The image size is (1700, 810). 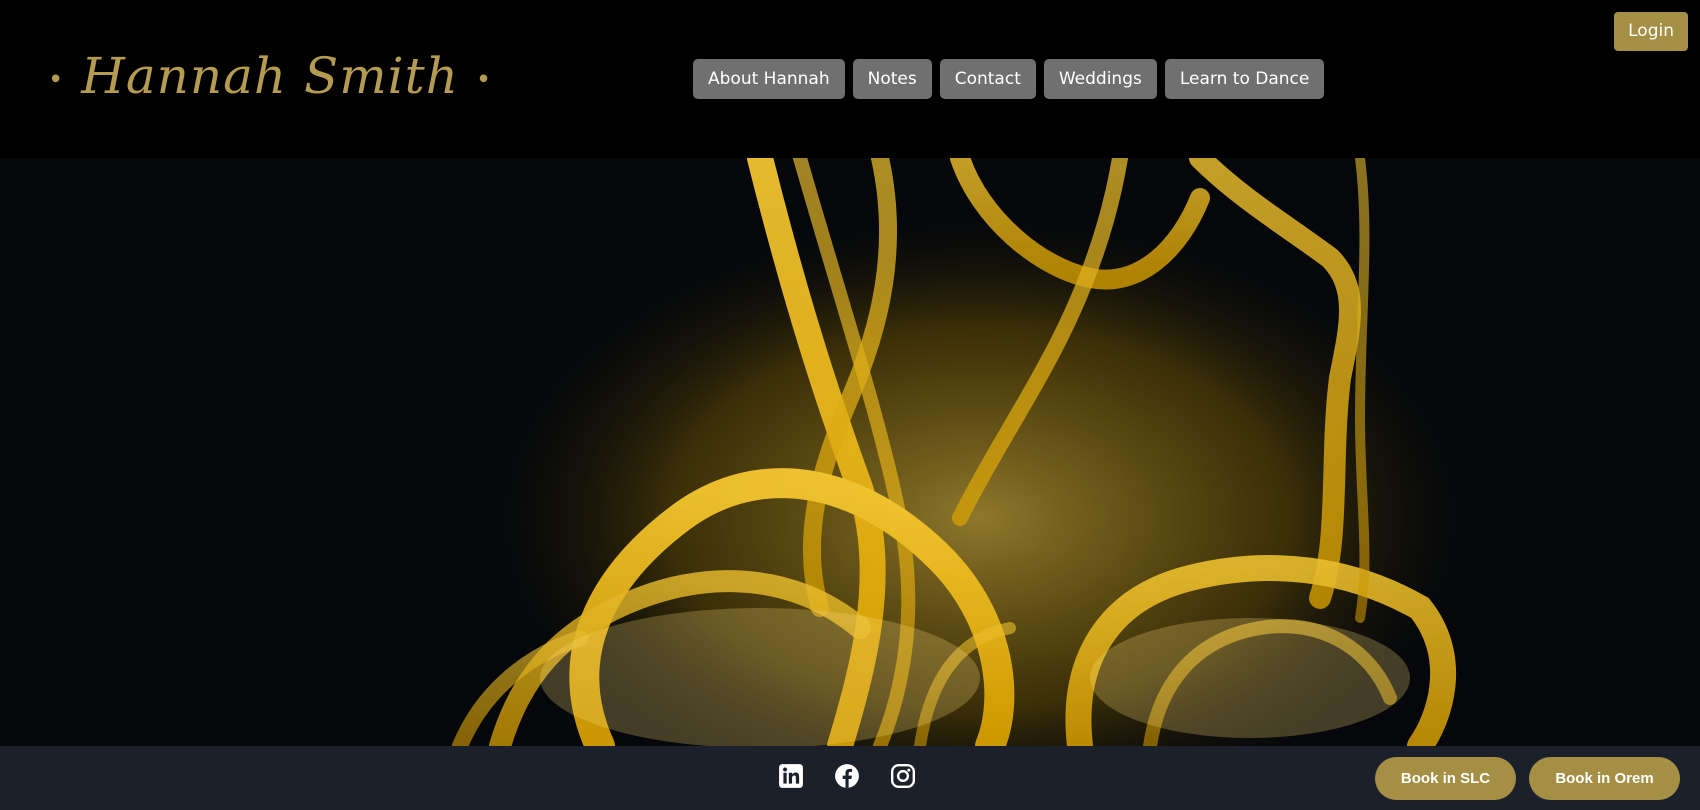 What do you see at coordinates (987, 79) in the screenshot?
I see `nav-contact: Contact` at bounding box center [987, 79].